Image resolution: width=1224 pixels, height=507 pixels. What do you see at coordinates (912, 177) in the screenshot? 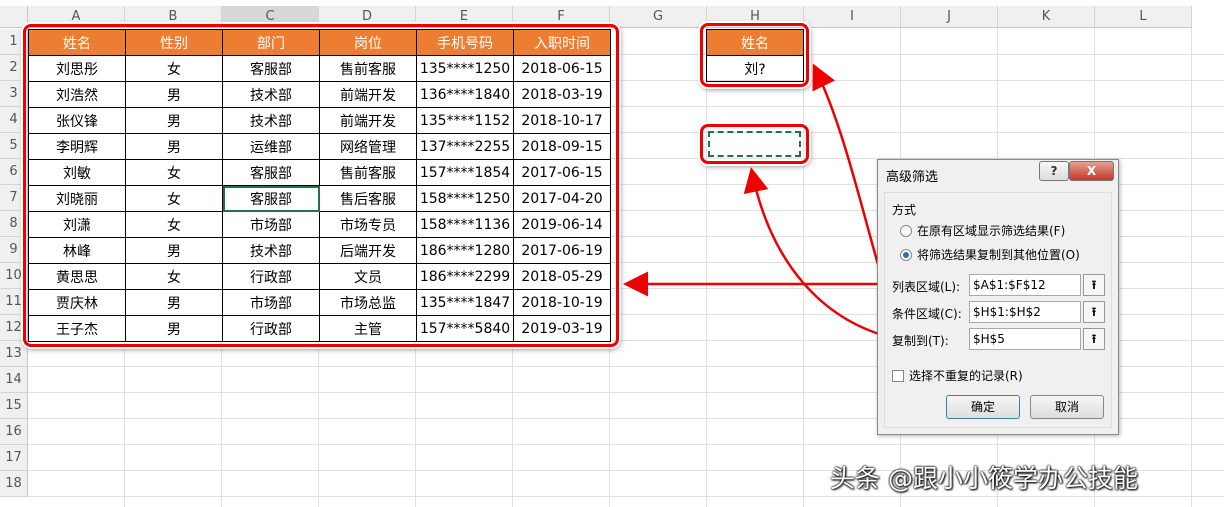
I see `dialog-title: 高级筛选` at bounding box center [912, 177].